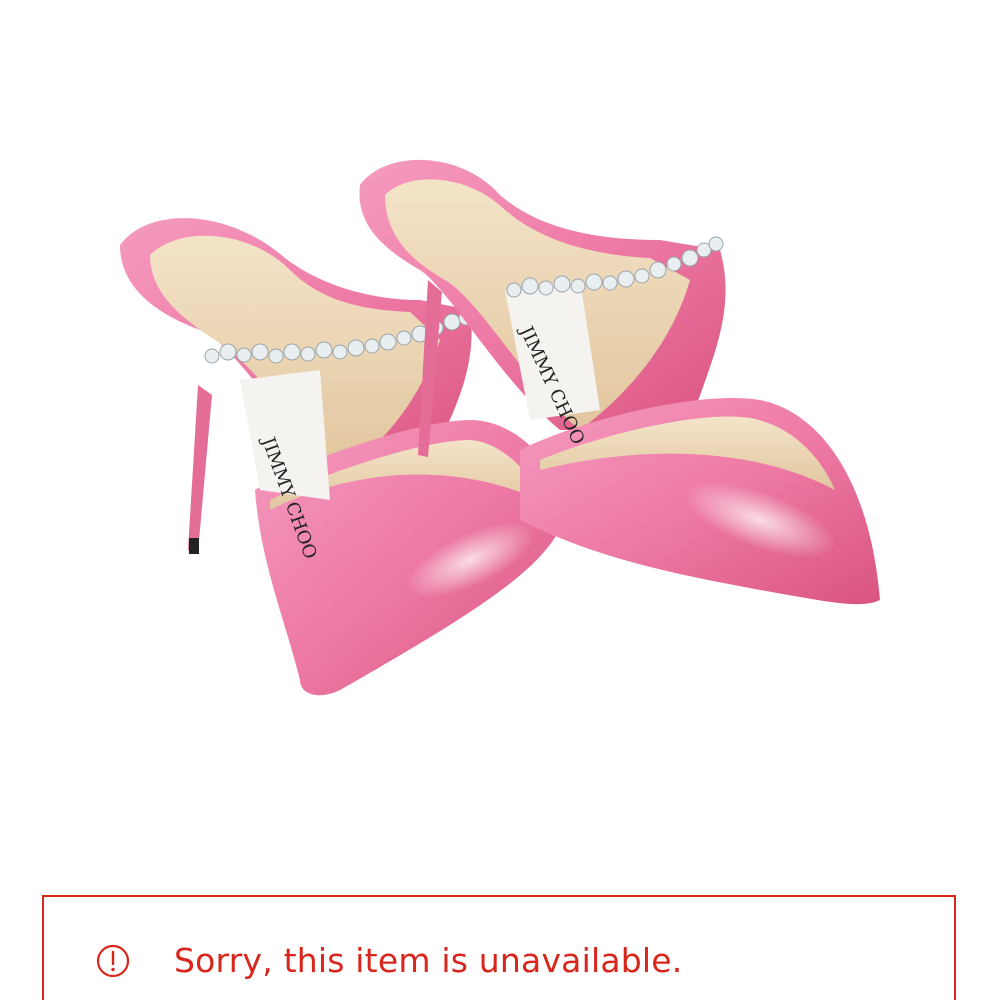  I want to click on unavailable-alert: Sorry, this item is unavailable., so click(499, 947).